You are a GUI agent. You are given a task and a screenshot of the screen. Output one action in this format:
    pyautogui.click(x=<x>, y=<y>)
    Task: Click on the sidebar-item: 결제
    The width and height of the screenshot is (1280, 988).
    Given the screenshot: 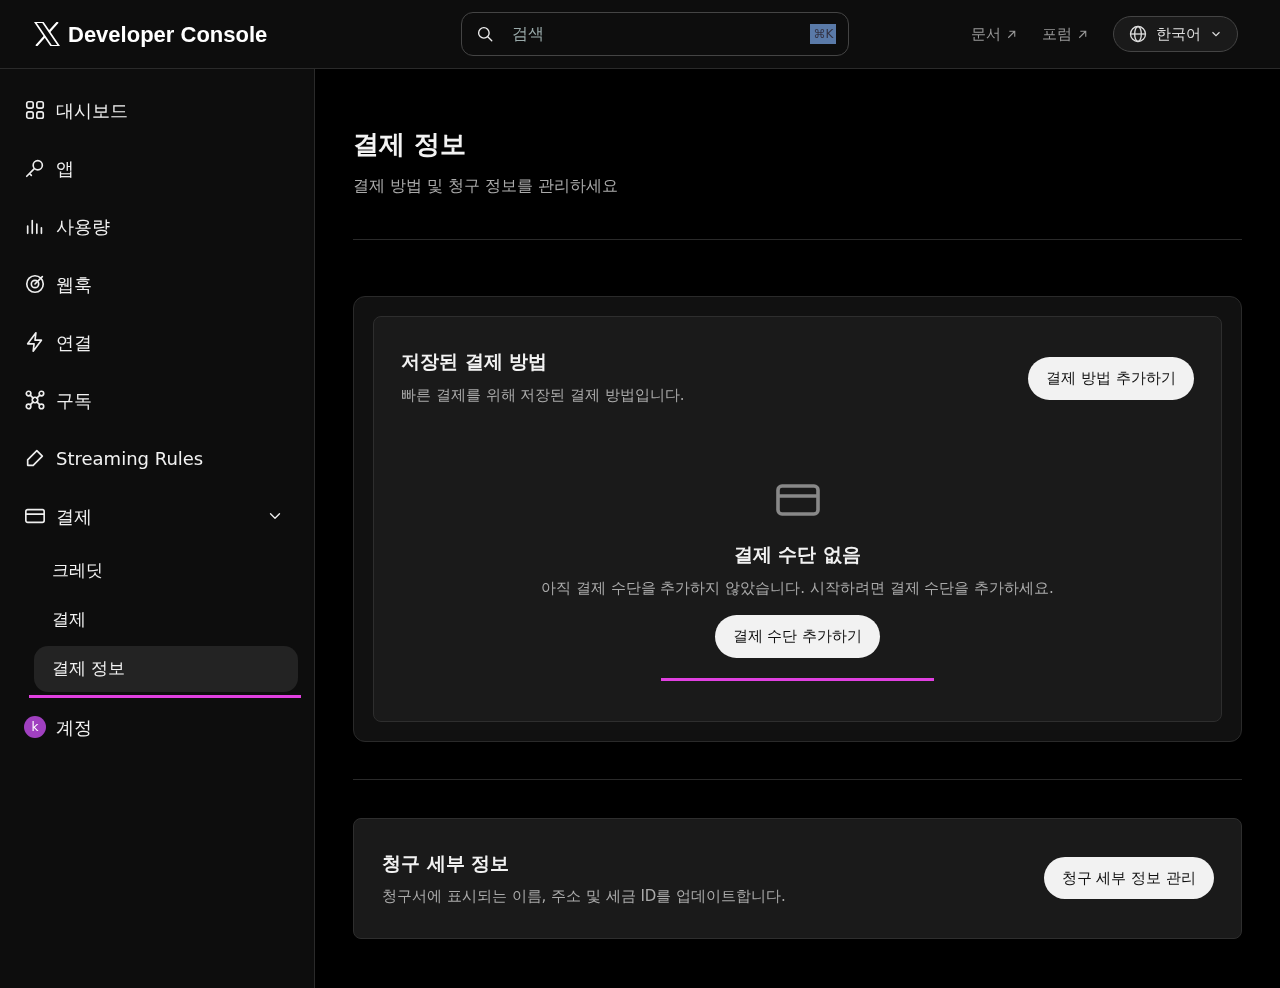 What is the action you would take?
    pyautogui.click(x=157, y=516)
    